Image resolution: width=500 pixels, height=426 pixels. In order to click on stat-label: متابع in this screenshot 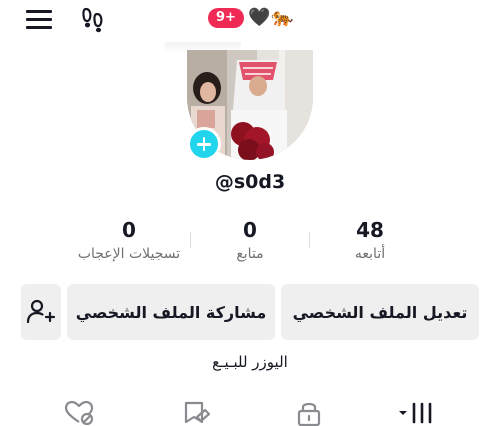, I will do `click(250, 254)`.